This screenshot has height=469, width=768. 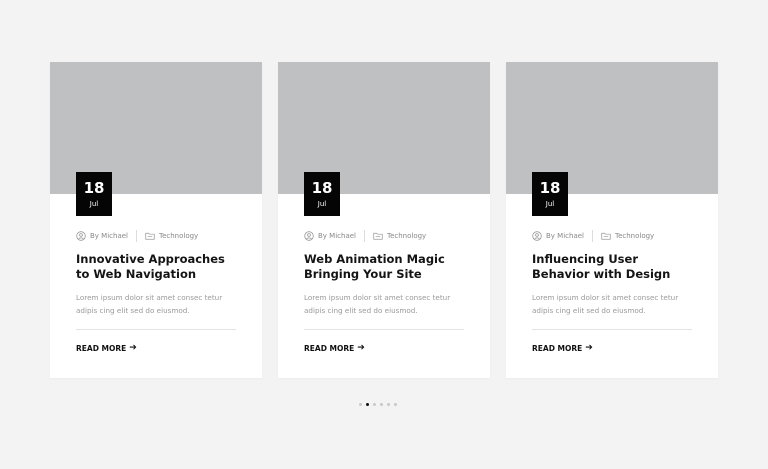 What do you see at coordinates (387, 267) in the screenshot?
I see `post-title: Web Animation Magic Bringing Your Site` at bounding box center [387, 267].